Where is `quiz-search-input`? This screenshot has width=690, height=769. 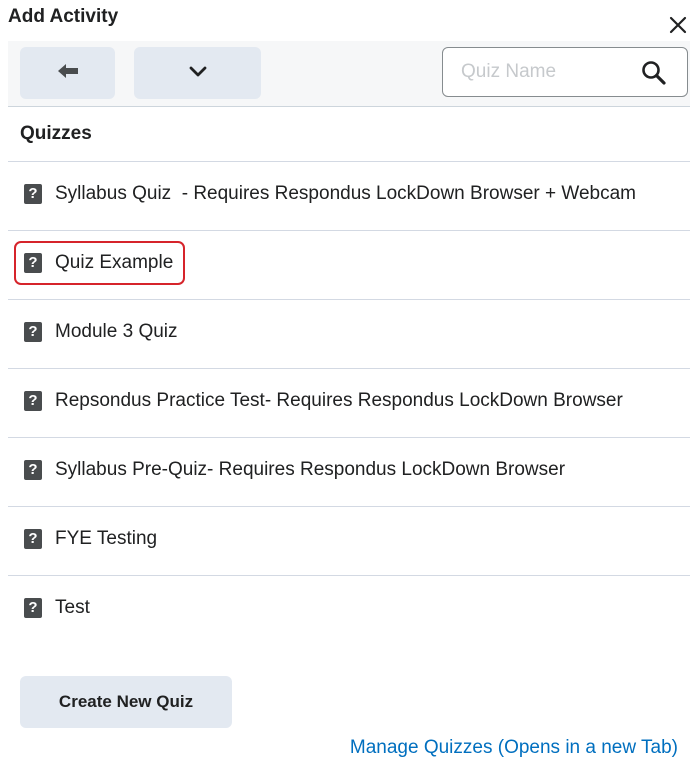 quiz-search-input is located at coordinates (551, 72).